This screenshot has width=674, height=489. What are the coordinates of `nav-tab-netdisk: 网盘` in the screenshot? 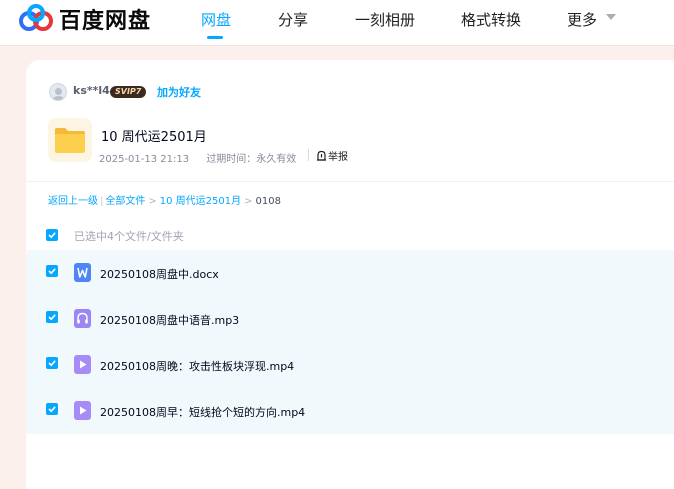 It's located at (216, 19).